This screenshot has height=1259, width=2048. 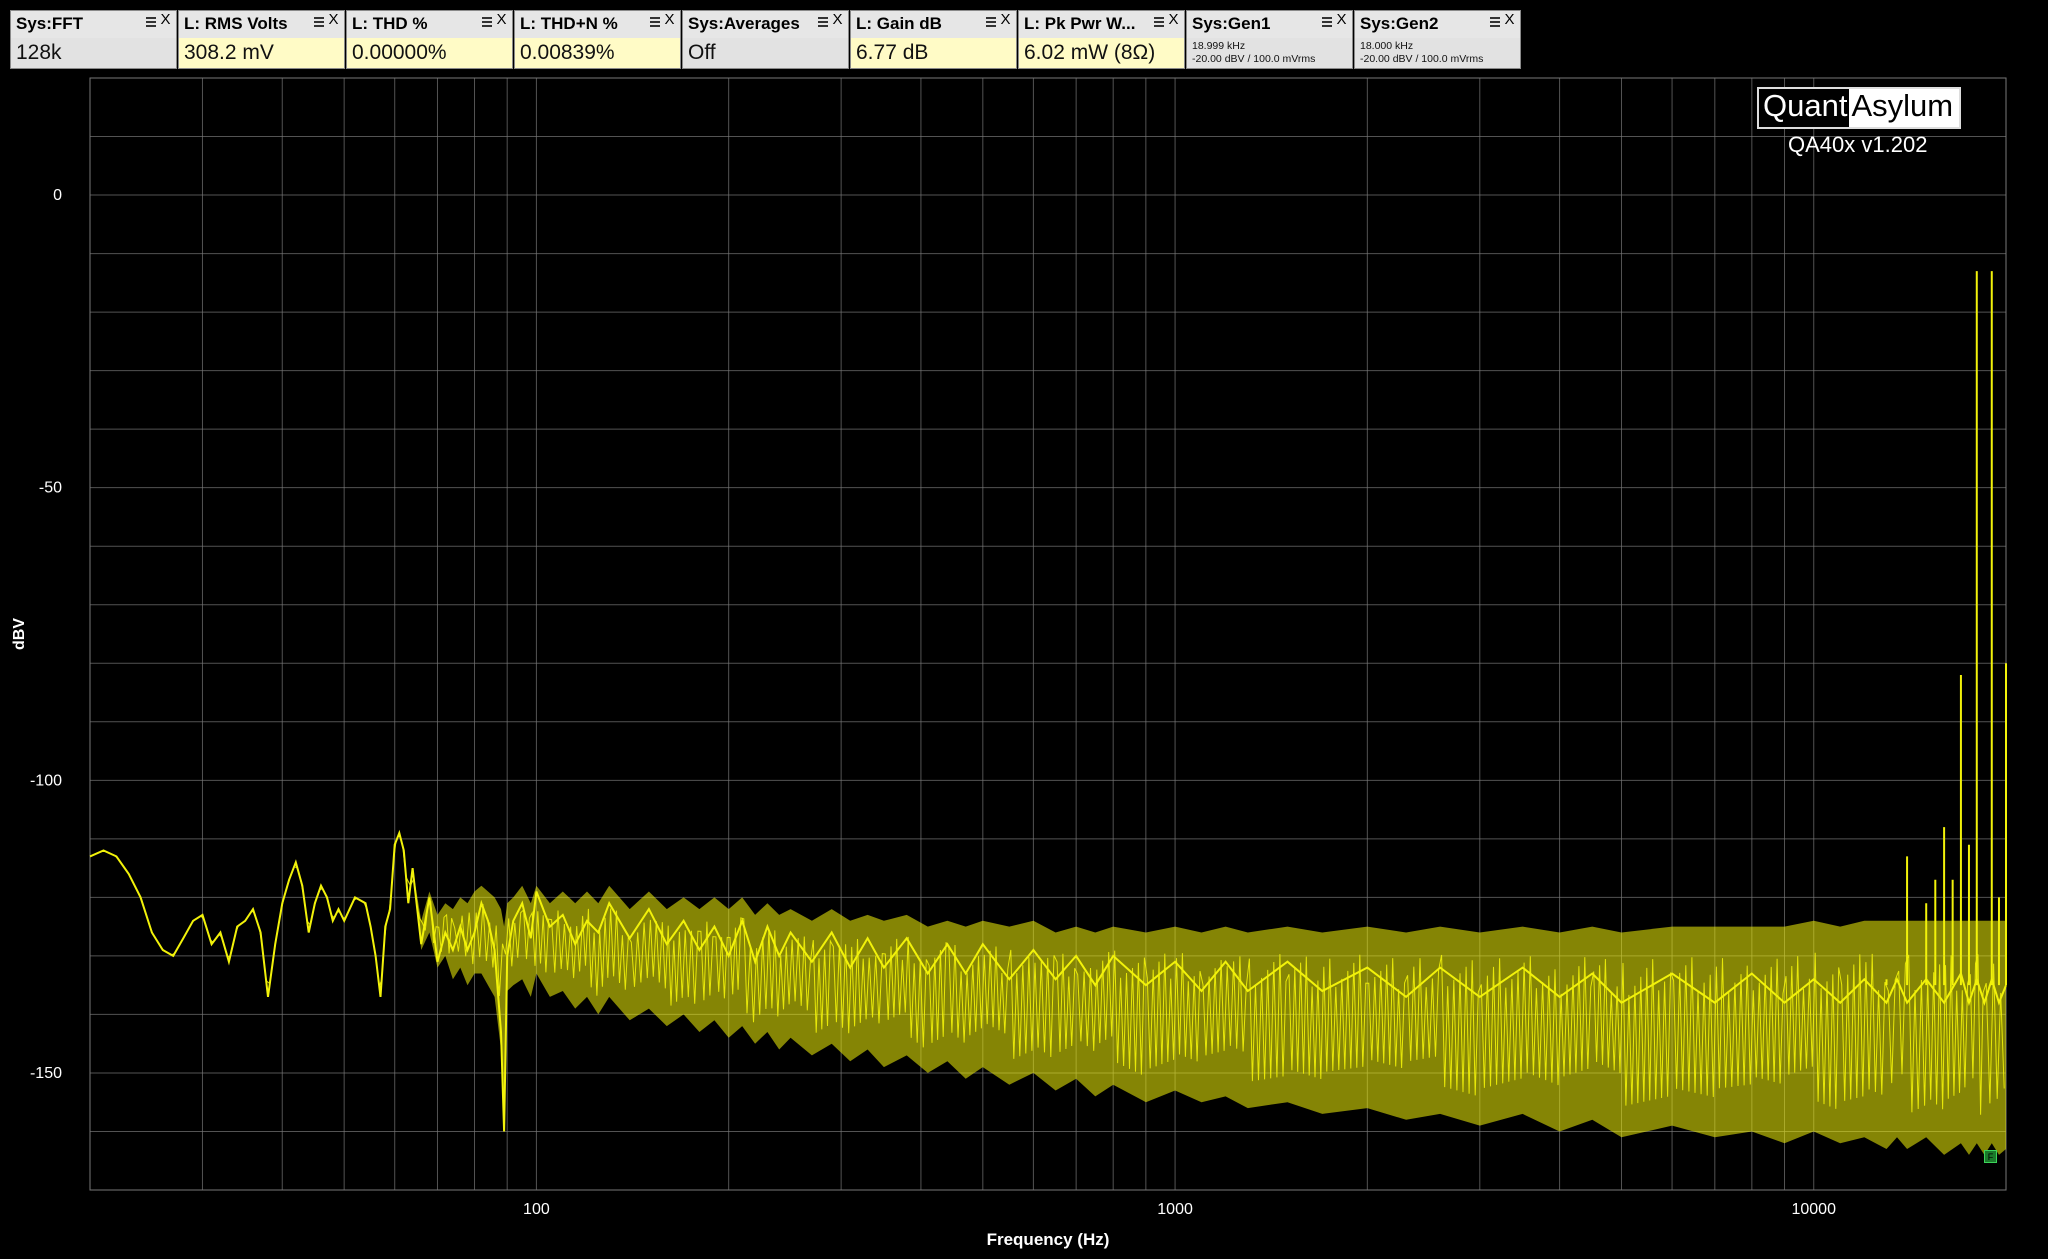 What do you see at coordinates (1813, 1209) in the screenshot?
I see `x-tick-label: 10000` at bounding box center [1813, 1209].